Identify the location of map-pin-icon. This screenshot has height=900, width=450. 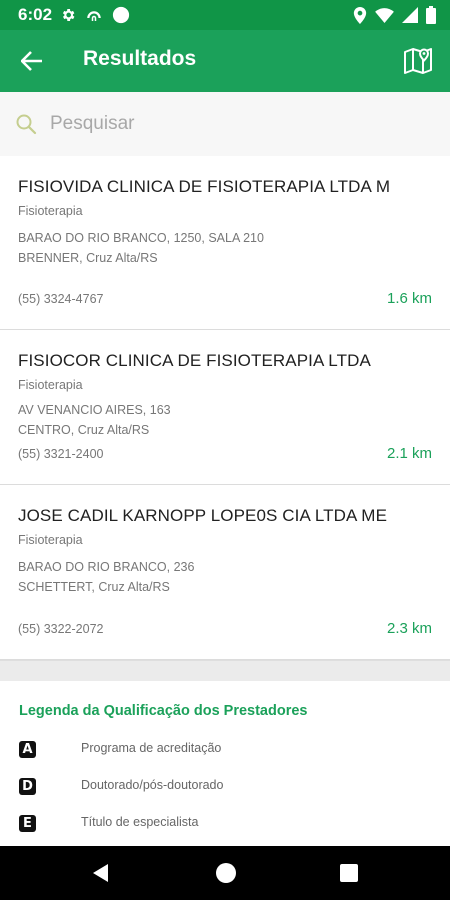
(418, 61).